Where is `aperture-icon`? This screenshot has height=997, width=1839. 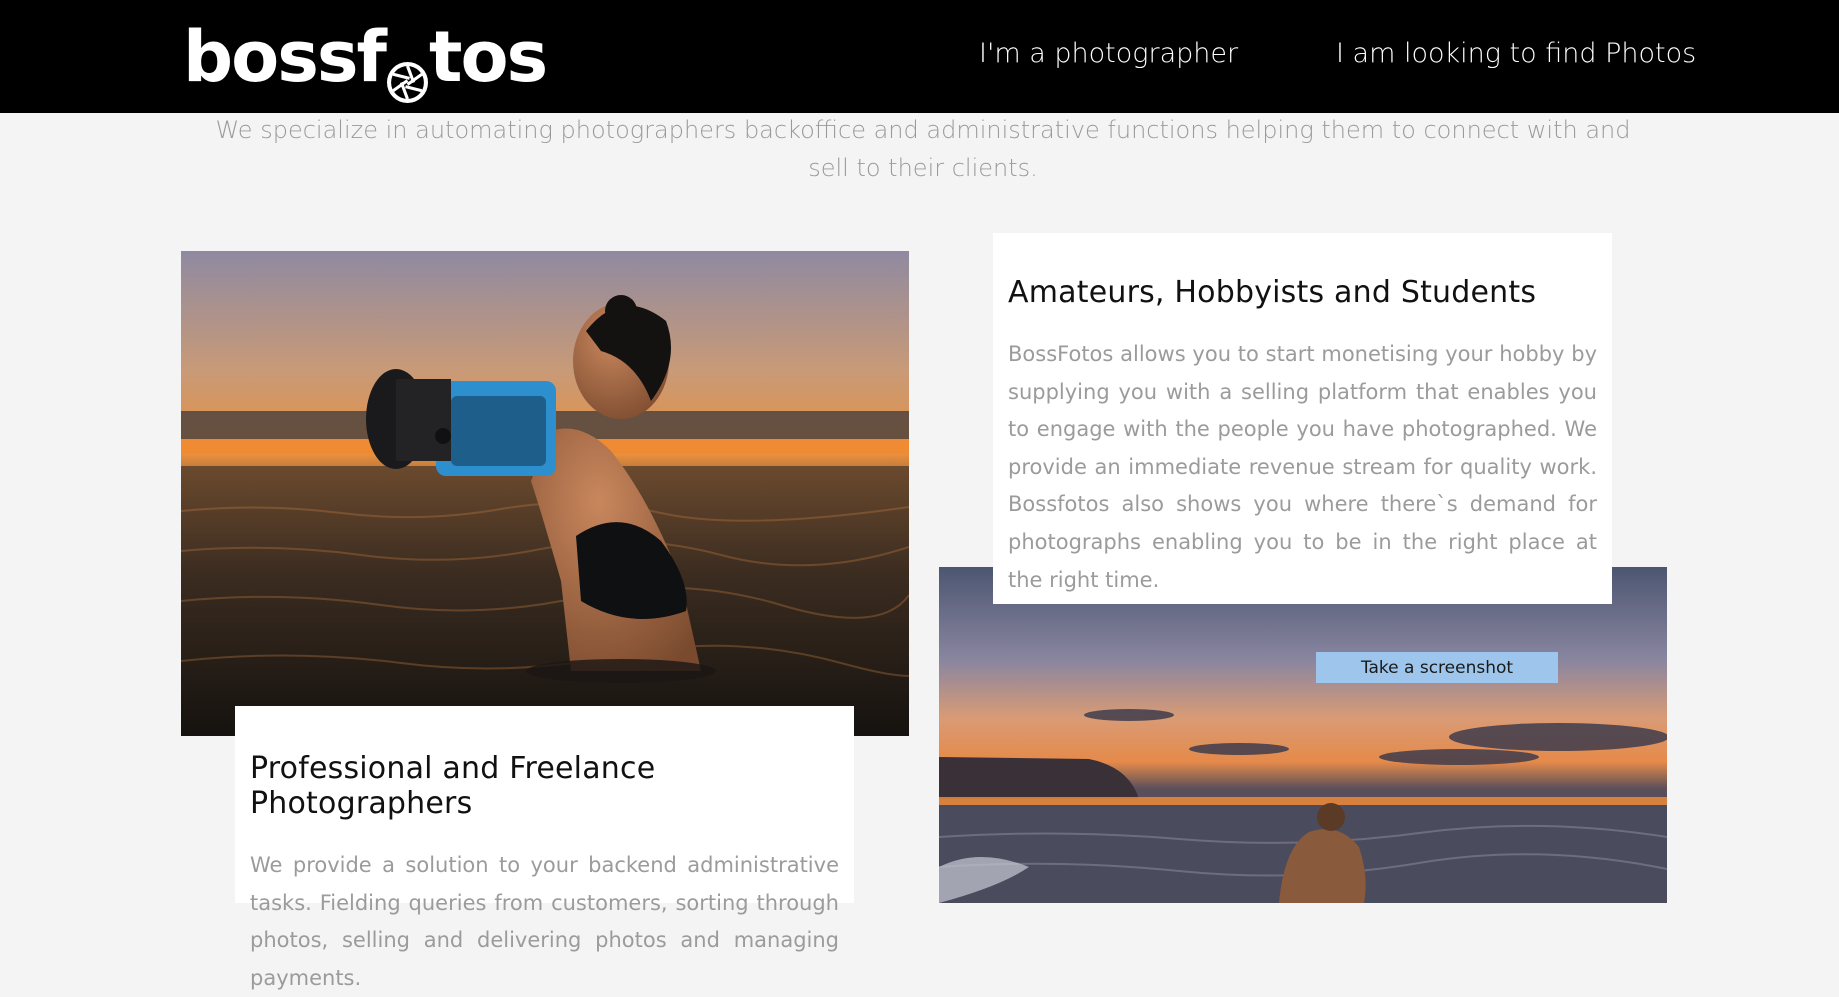
aperture-icon is located at coordinates (407, 73).